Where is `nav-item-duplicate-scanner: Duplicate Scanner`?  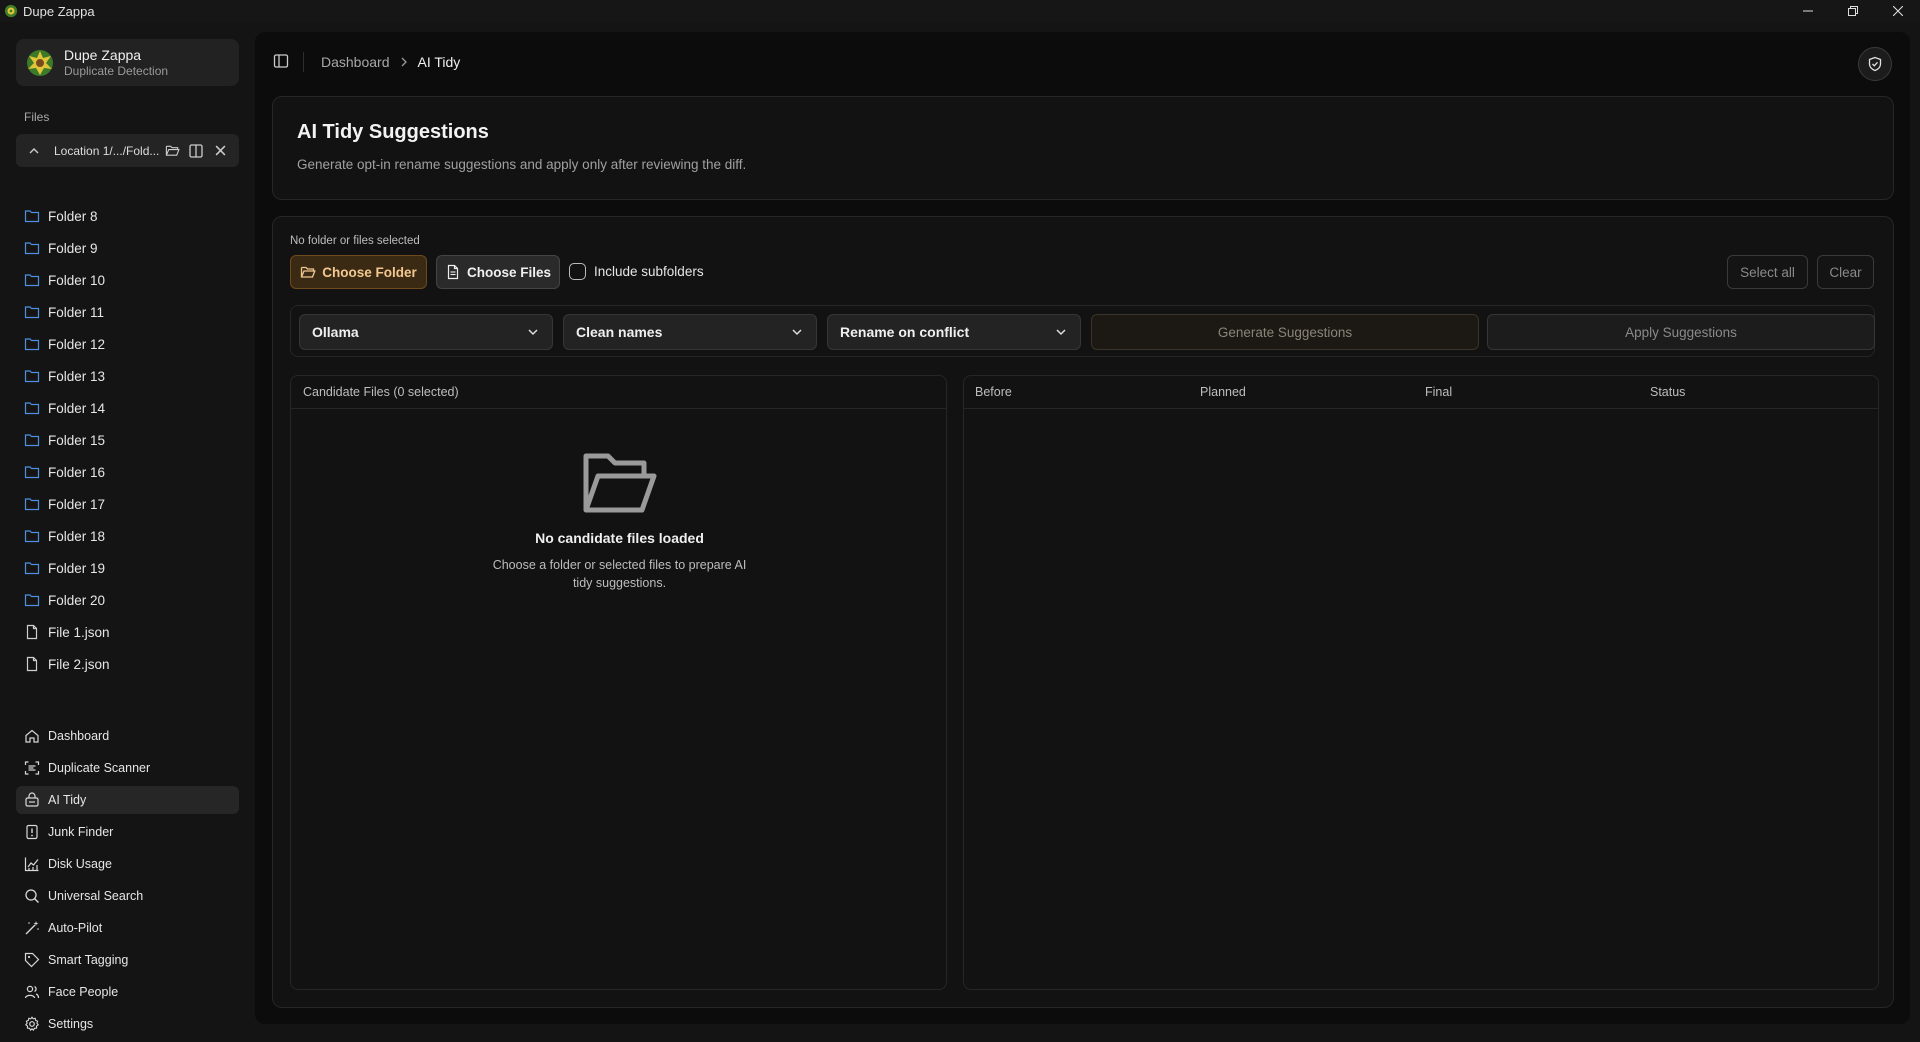 nav-item-duplicate-scanner: Duplicate Scanner is located at coordinates (127, 768).